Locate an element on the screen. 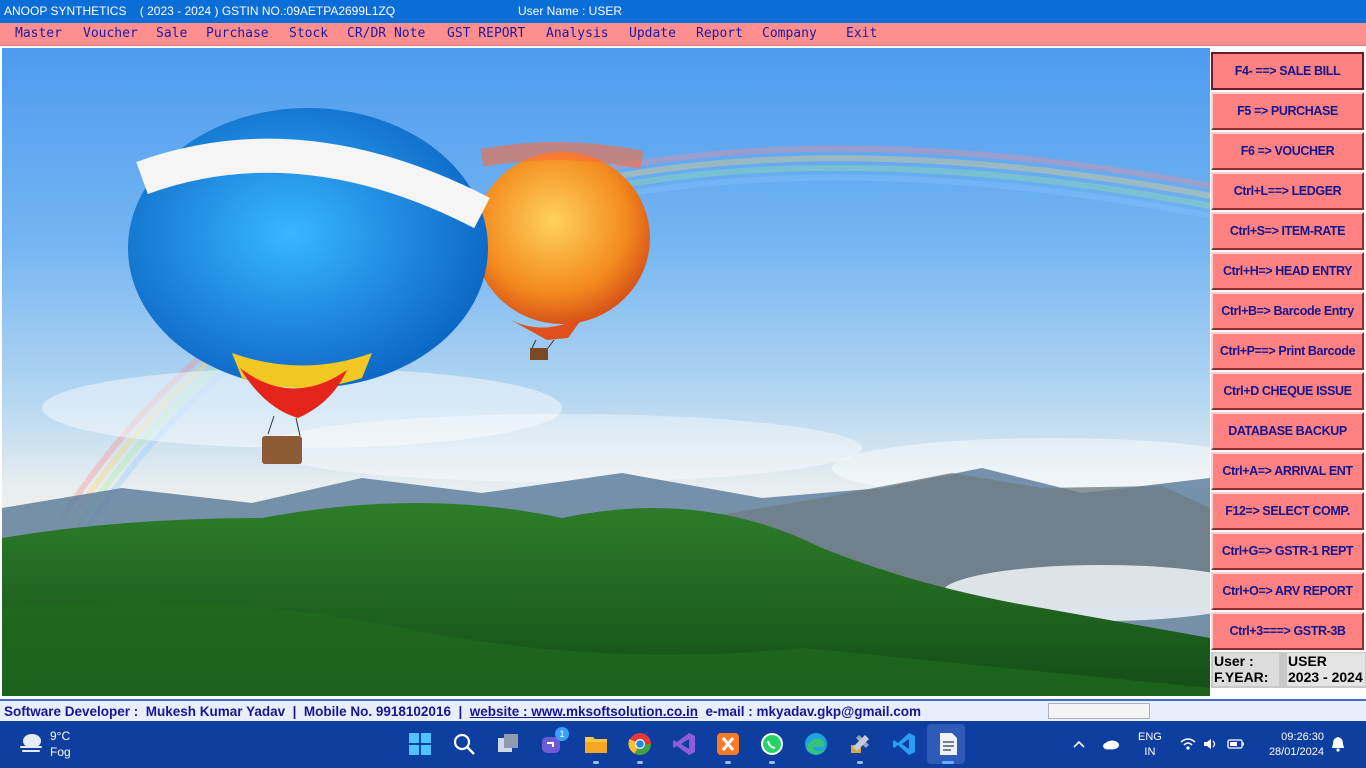 This screenshot has height=768, width=1366. visual-studio-icon is located at coordinates (684, 744).